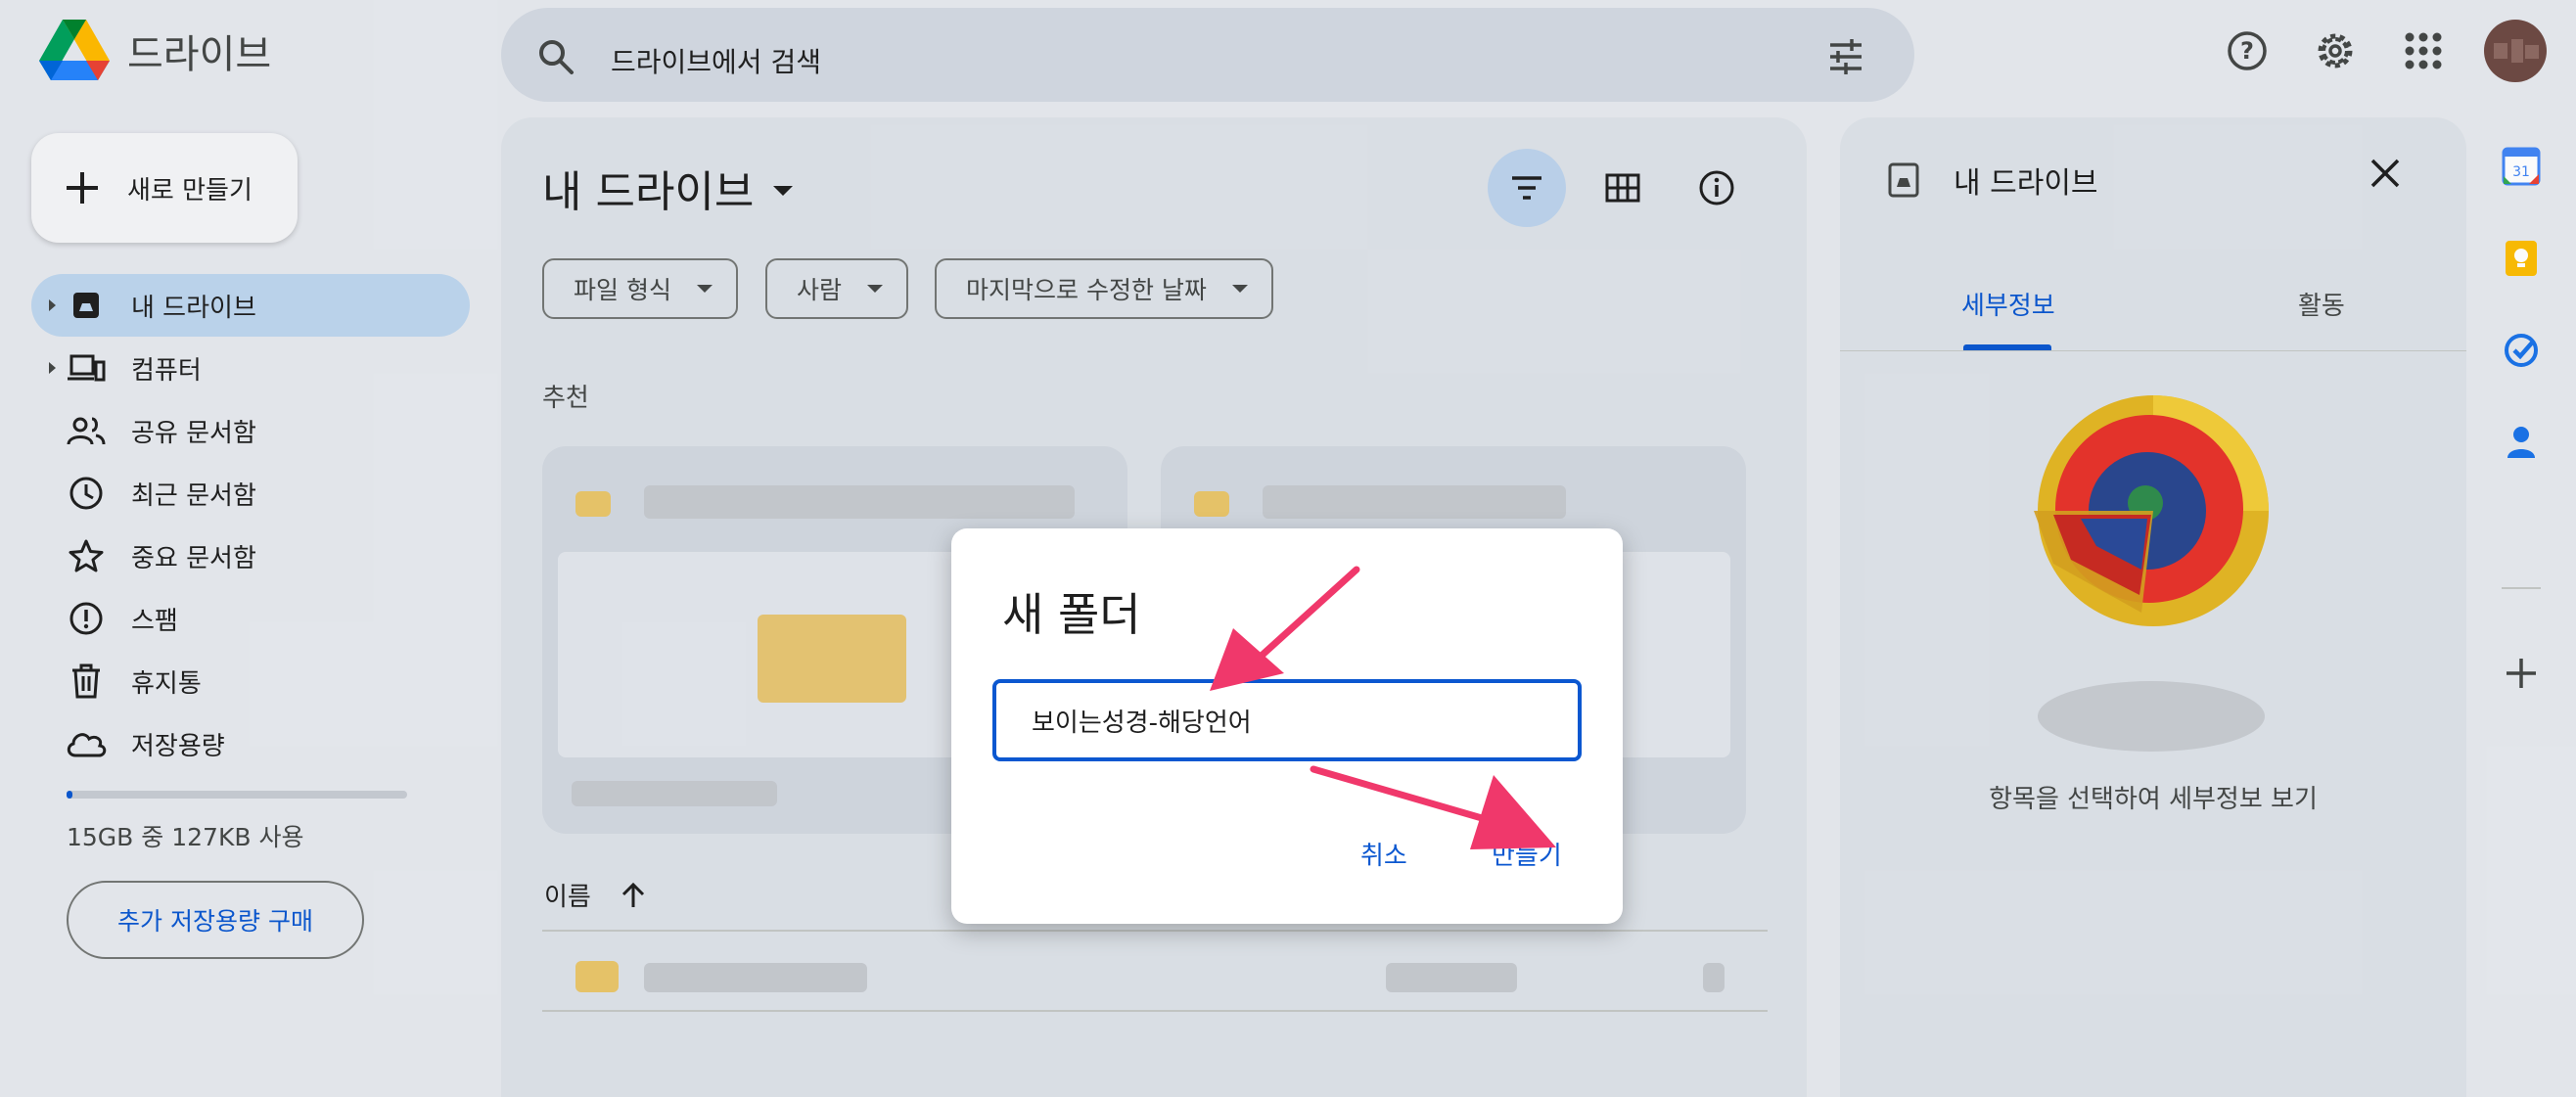 This screenshot has height=1097, width=2576. What do you see at coordinates (1287, 720) in the screenshot?
I see `folder-name-input` at bounding box center [1287, 720].